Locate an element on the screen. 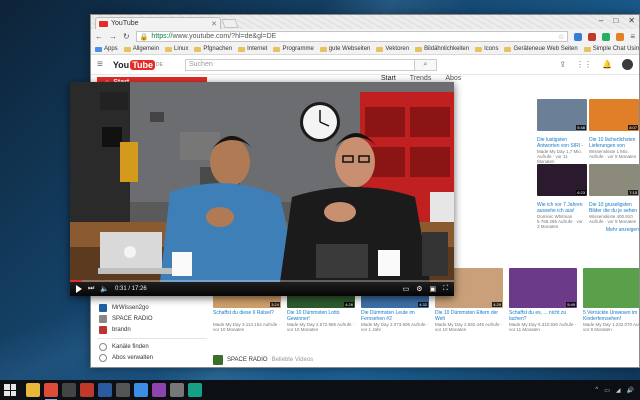  bookmark-item: Pfgnachen is located at coordinates (213, 49).